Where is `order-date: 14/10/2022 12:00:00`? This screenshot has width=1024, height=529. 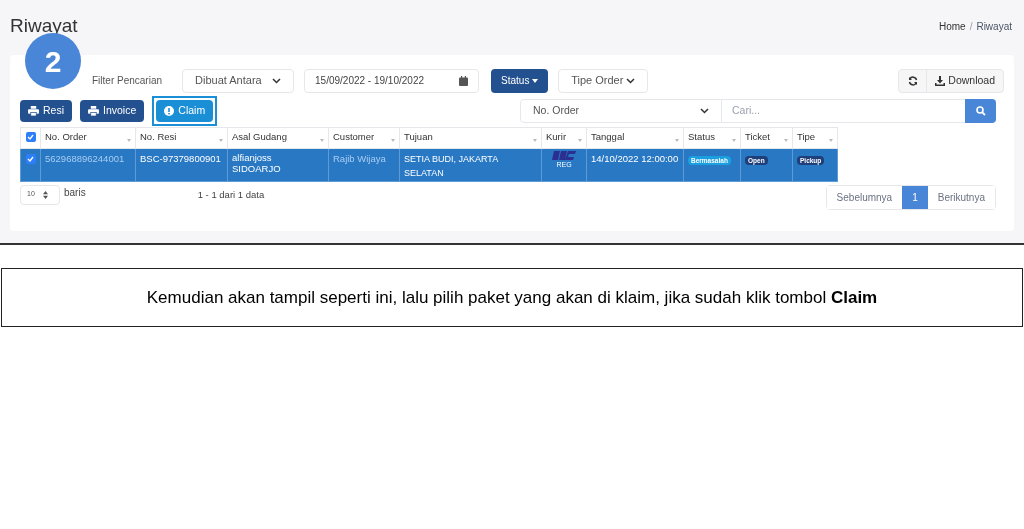
order-date: 14/10/2022 12:00:00 is located at coordinates (635, 158).